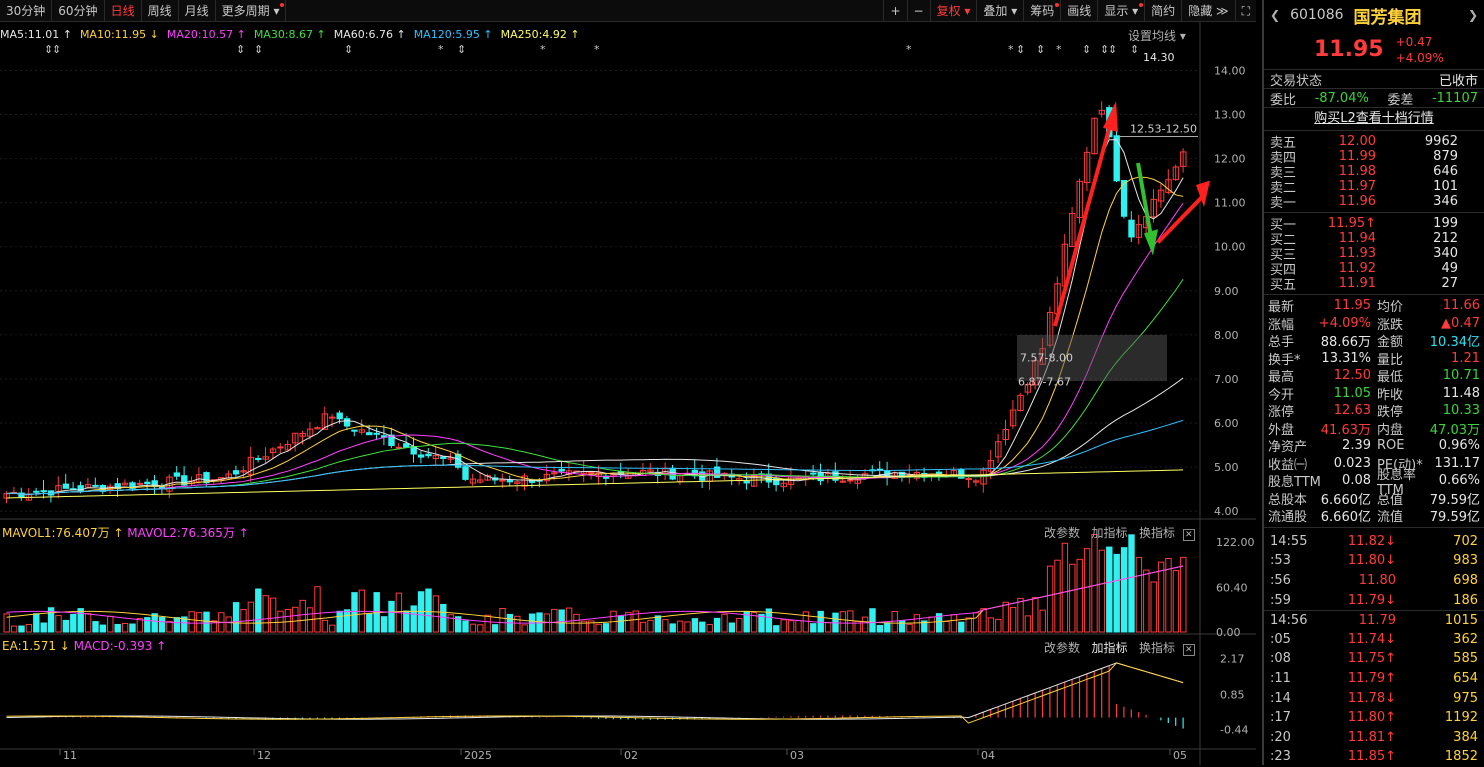  I want to click on tab-more-periods: 更多周期 ▾, so click(251, 11).